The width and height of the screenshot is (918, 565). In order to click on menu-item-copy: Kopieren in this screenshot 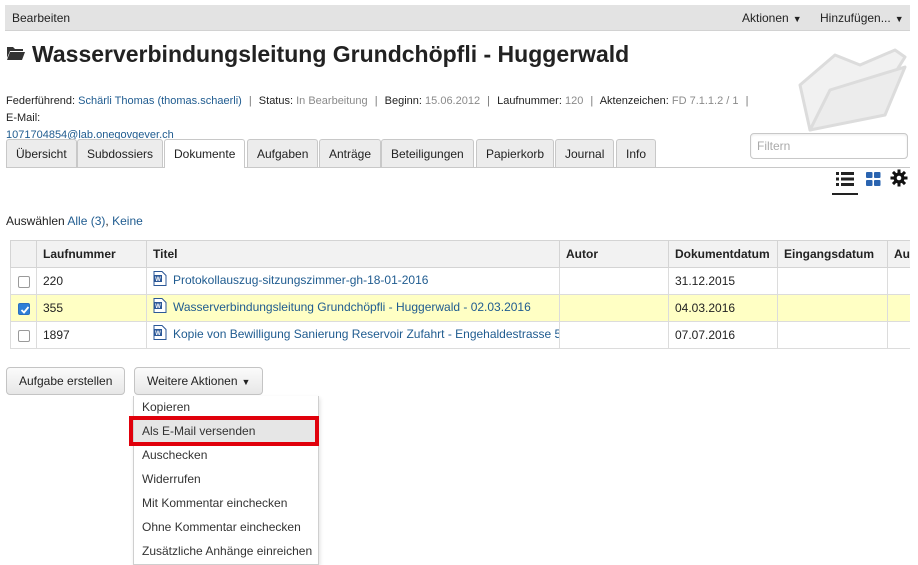, I will do `click(226, 408)`.